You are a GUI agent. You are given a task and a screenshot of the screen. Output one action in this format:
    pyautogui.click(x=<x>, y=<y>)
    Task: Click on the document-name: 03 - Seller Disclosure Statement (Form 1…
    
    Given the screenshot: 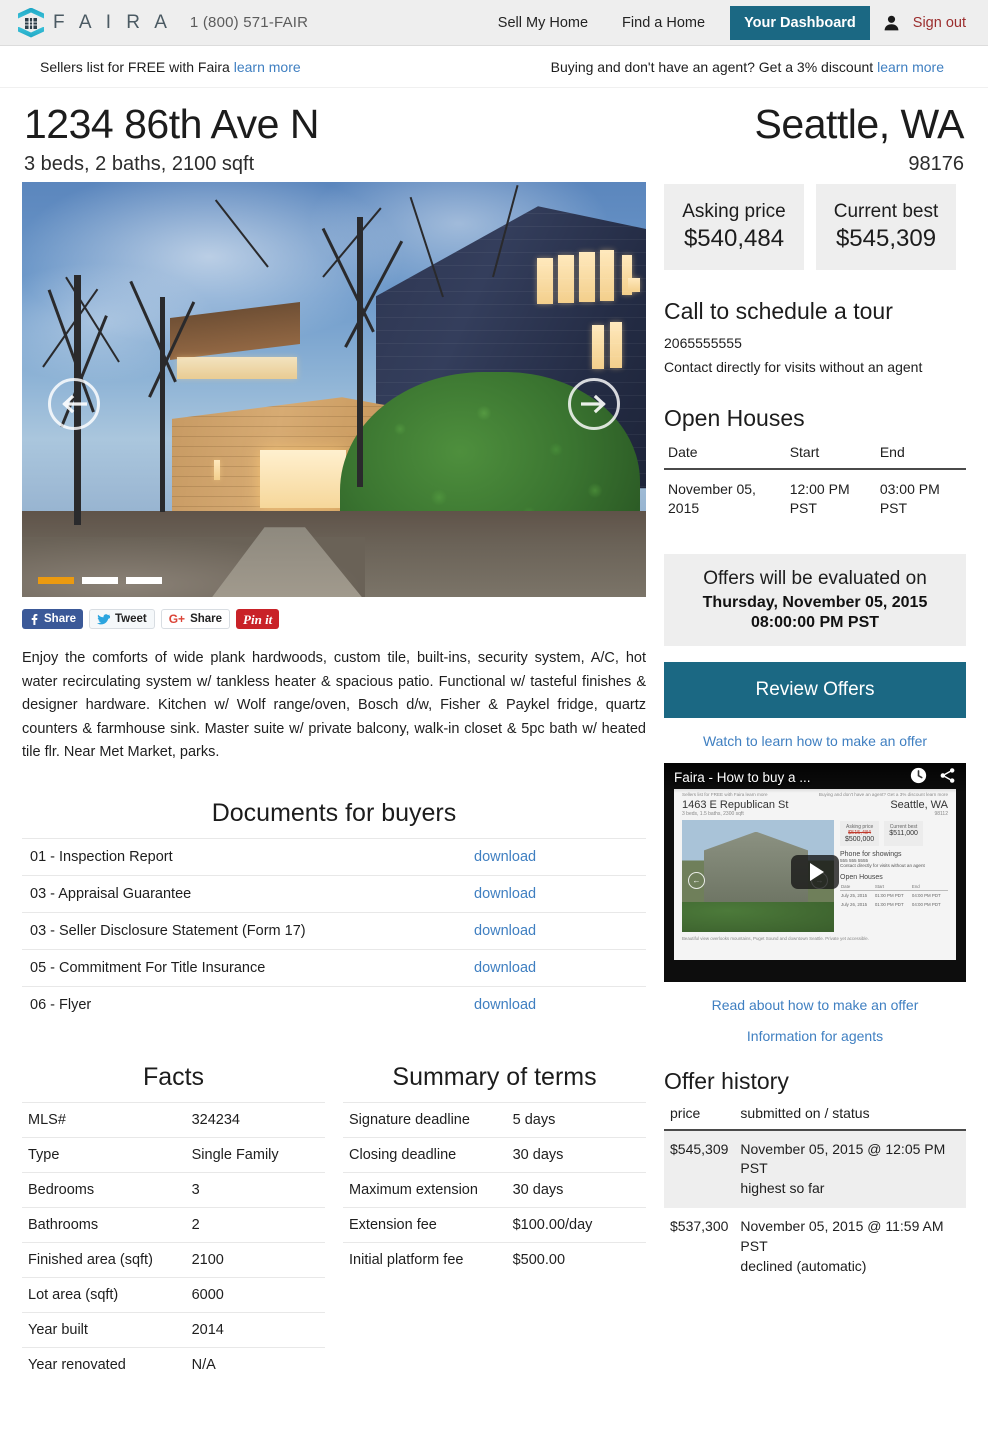 What is the action you would take?
    pyautogui.click(x=244, y=930)
    